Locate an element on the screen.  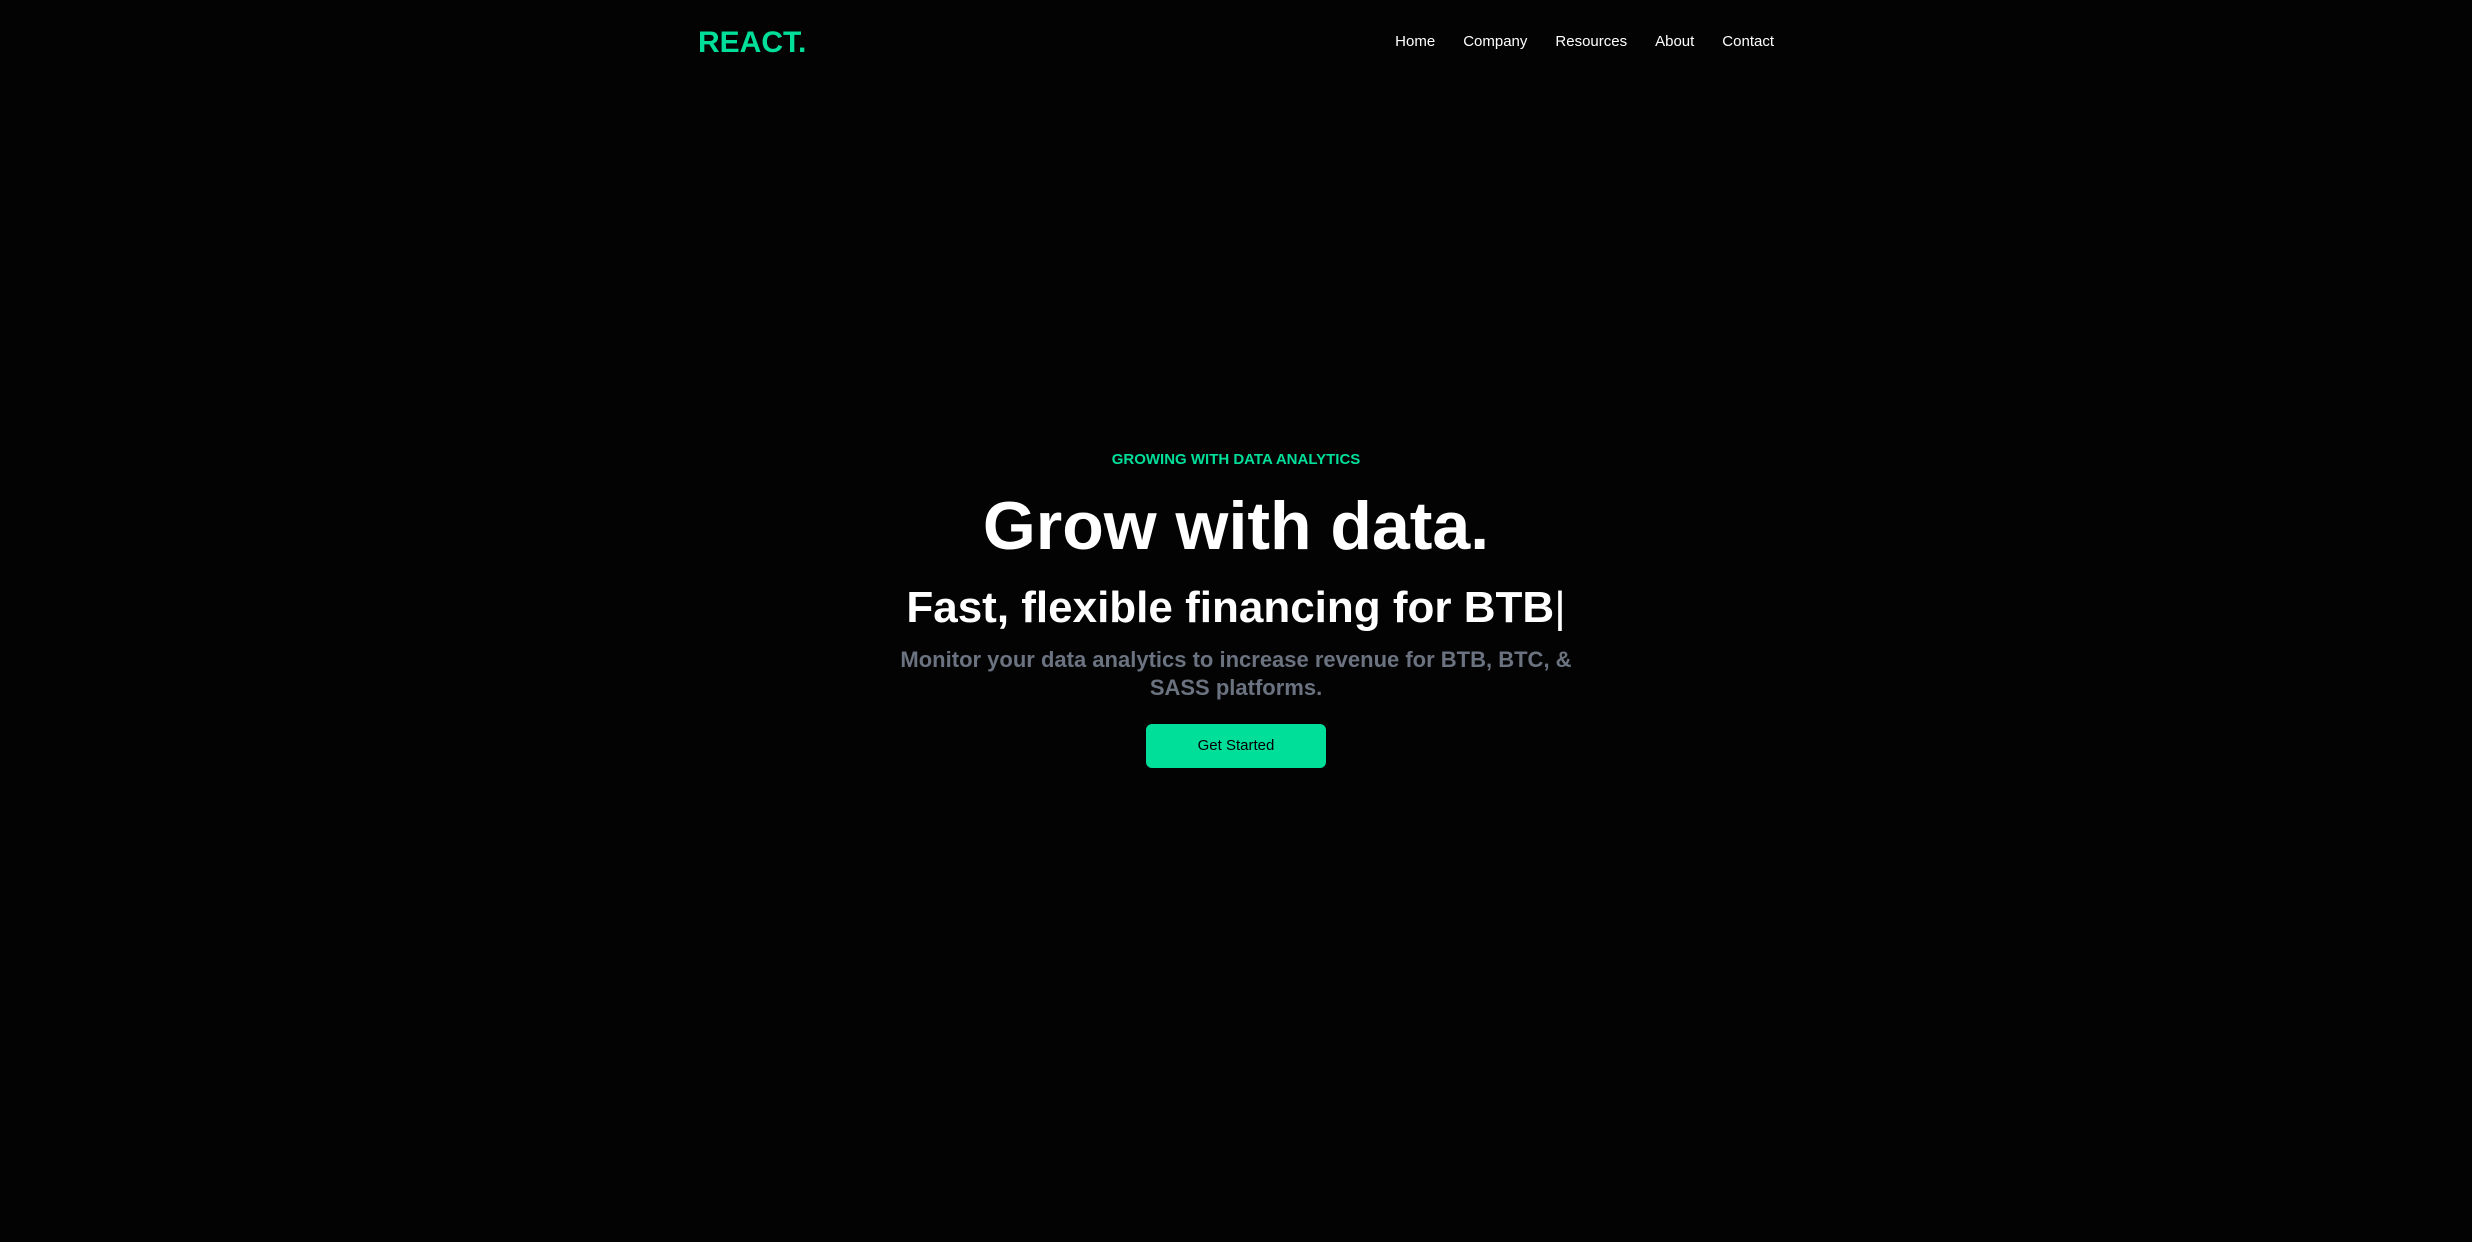
nav-item-company: Company is located at coordinates (1495, 42).